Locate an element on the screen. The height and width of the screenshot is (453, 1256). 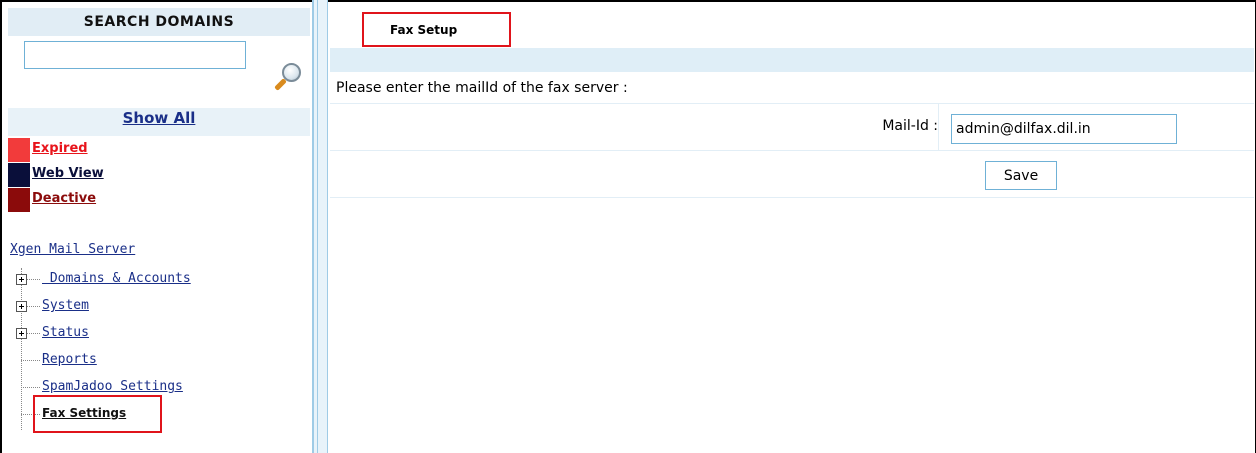
web-view-color-swatch is located at coordinates (19, 175).